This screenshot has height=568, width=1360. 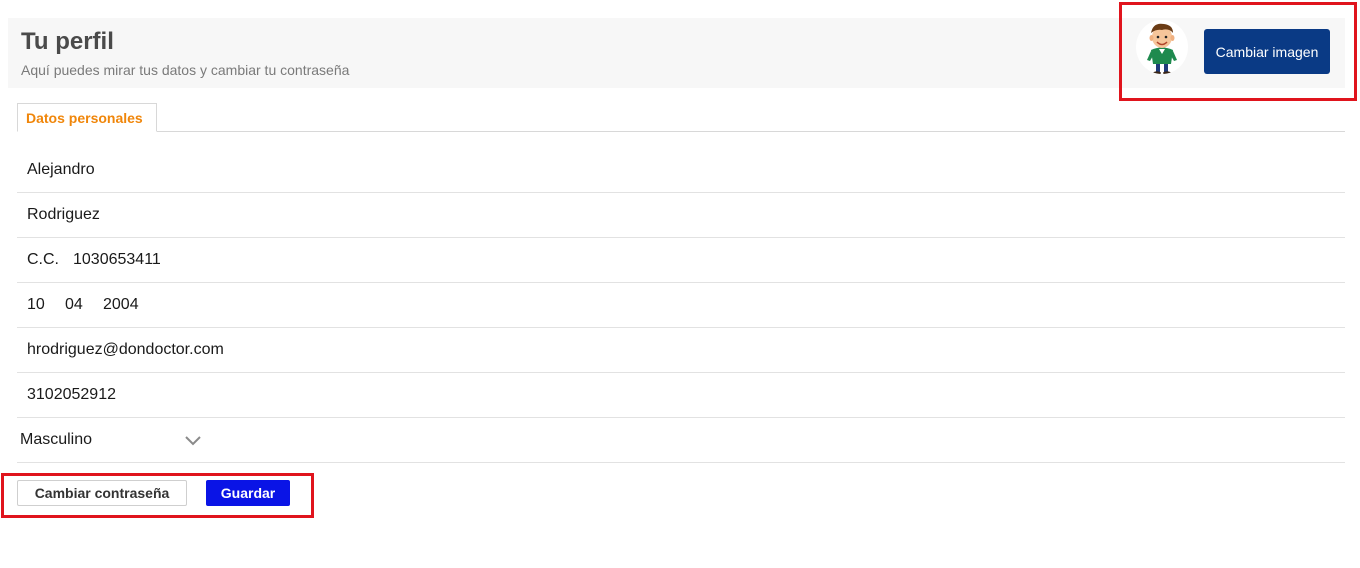 I want to click on avatar, so click(x=1162, y=47).